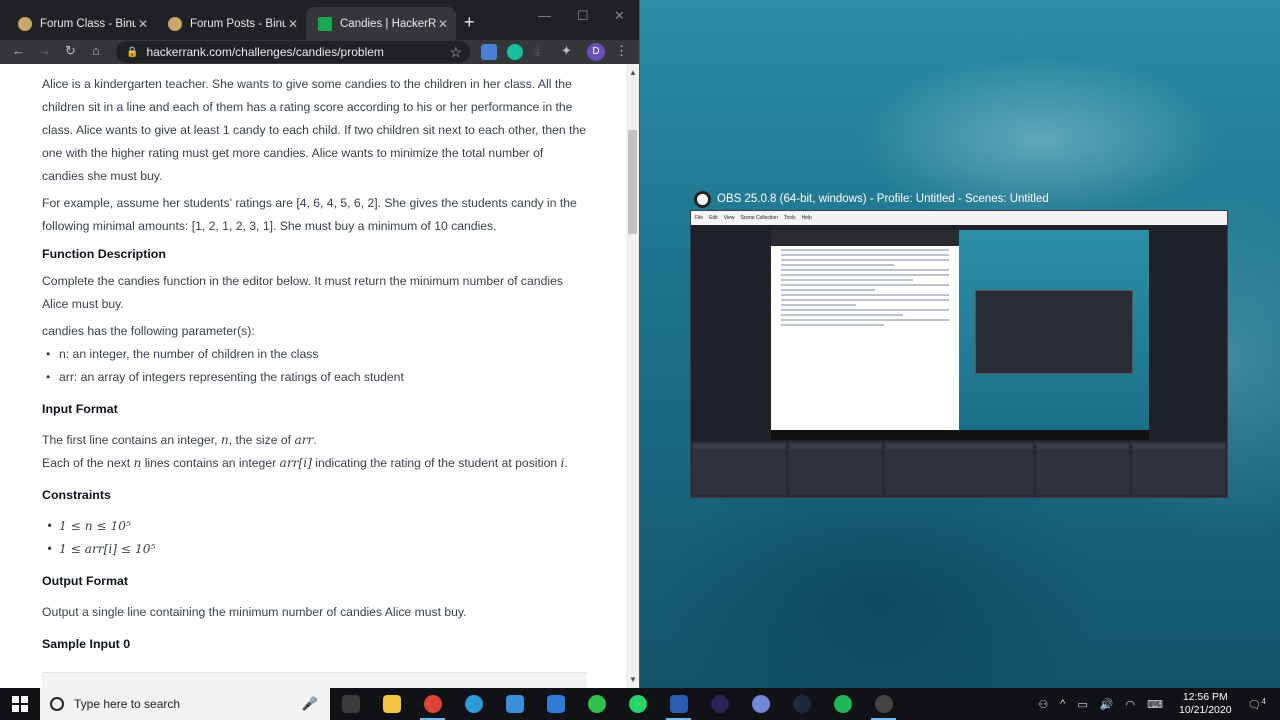  I want to click on maximize-icon: ☐, so click(583, 16).